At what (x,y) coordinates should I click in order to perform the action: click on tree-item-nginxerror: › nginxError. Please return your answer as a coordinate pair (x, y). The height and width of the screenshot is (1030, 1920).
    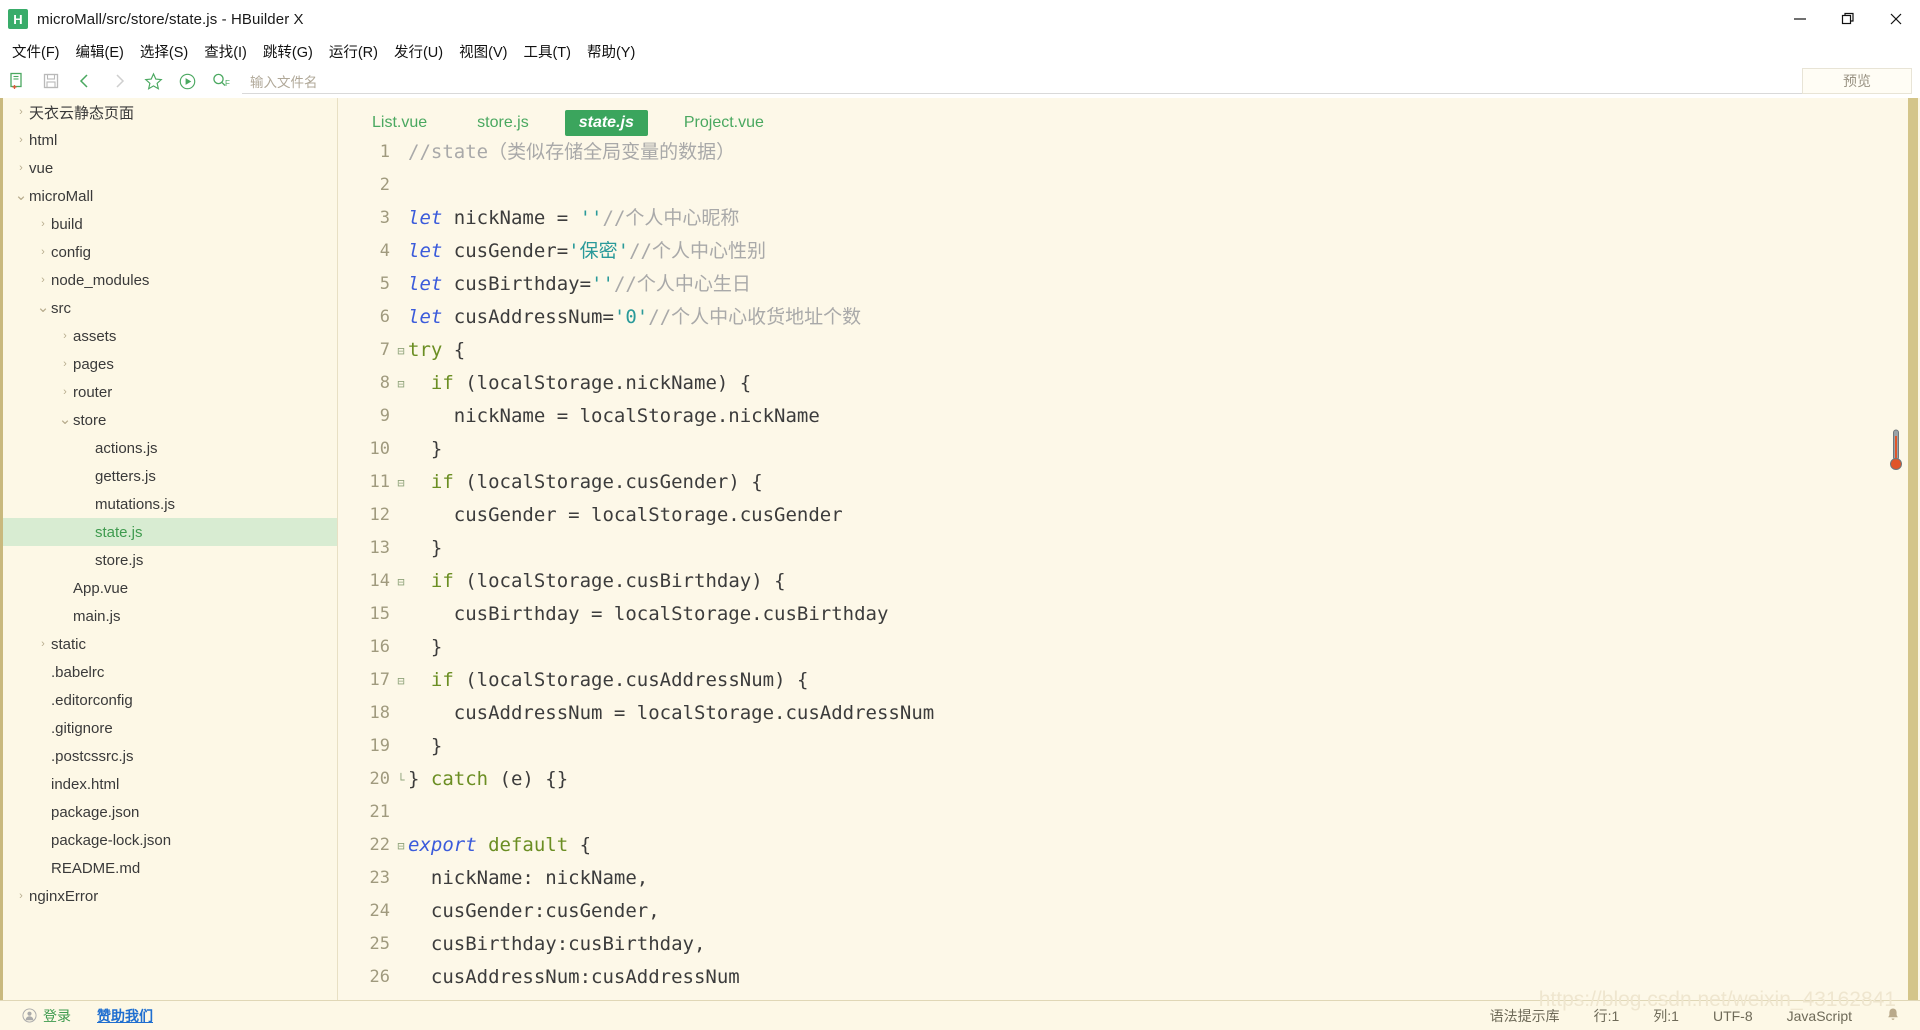
    Looking at the image, I should click on (170, 896).